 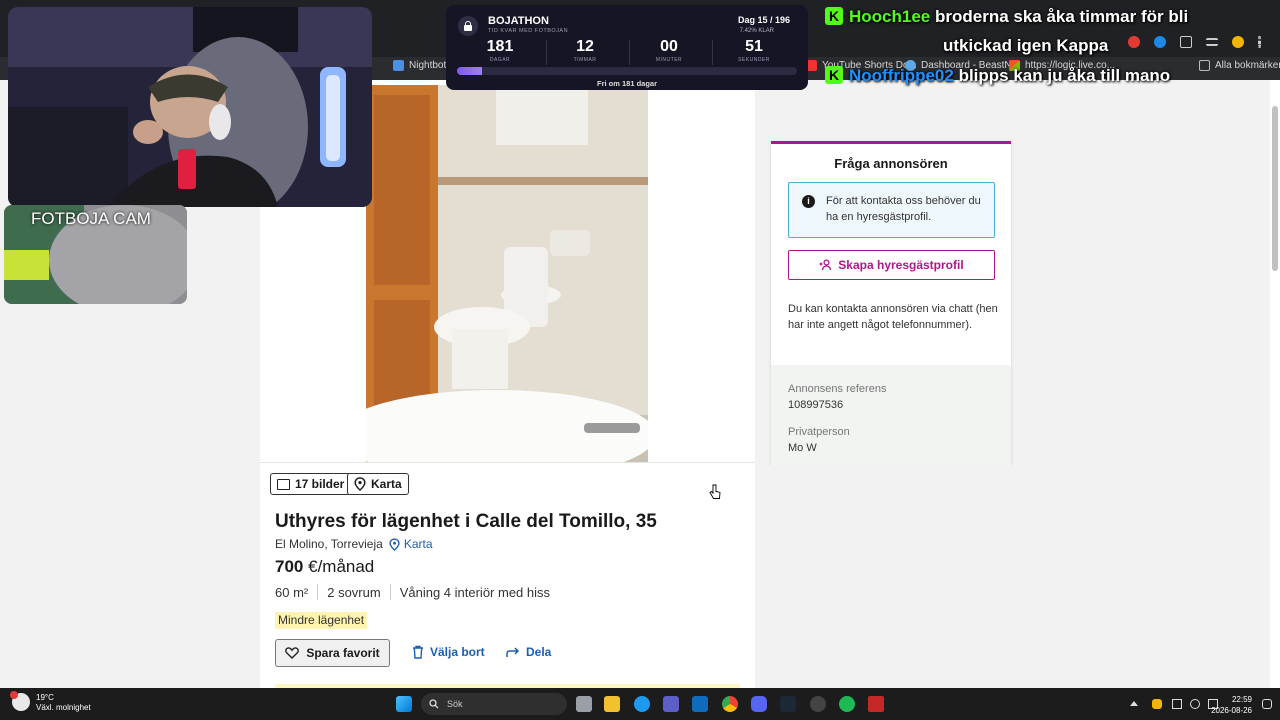 I want to click on folder-icon, so click(x=1204, y=65).